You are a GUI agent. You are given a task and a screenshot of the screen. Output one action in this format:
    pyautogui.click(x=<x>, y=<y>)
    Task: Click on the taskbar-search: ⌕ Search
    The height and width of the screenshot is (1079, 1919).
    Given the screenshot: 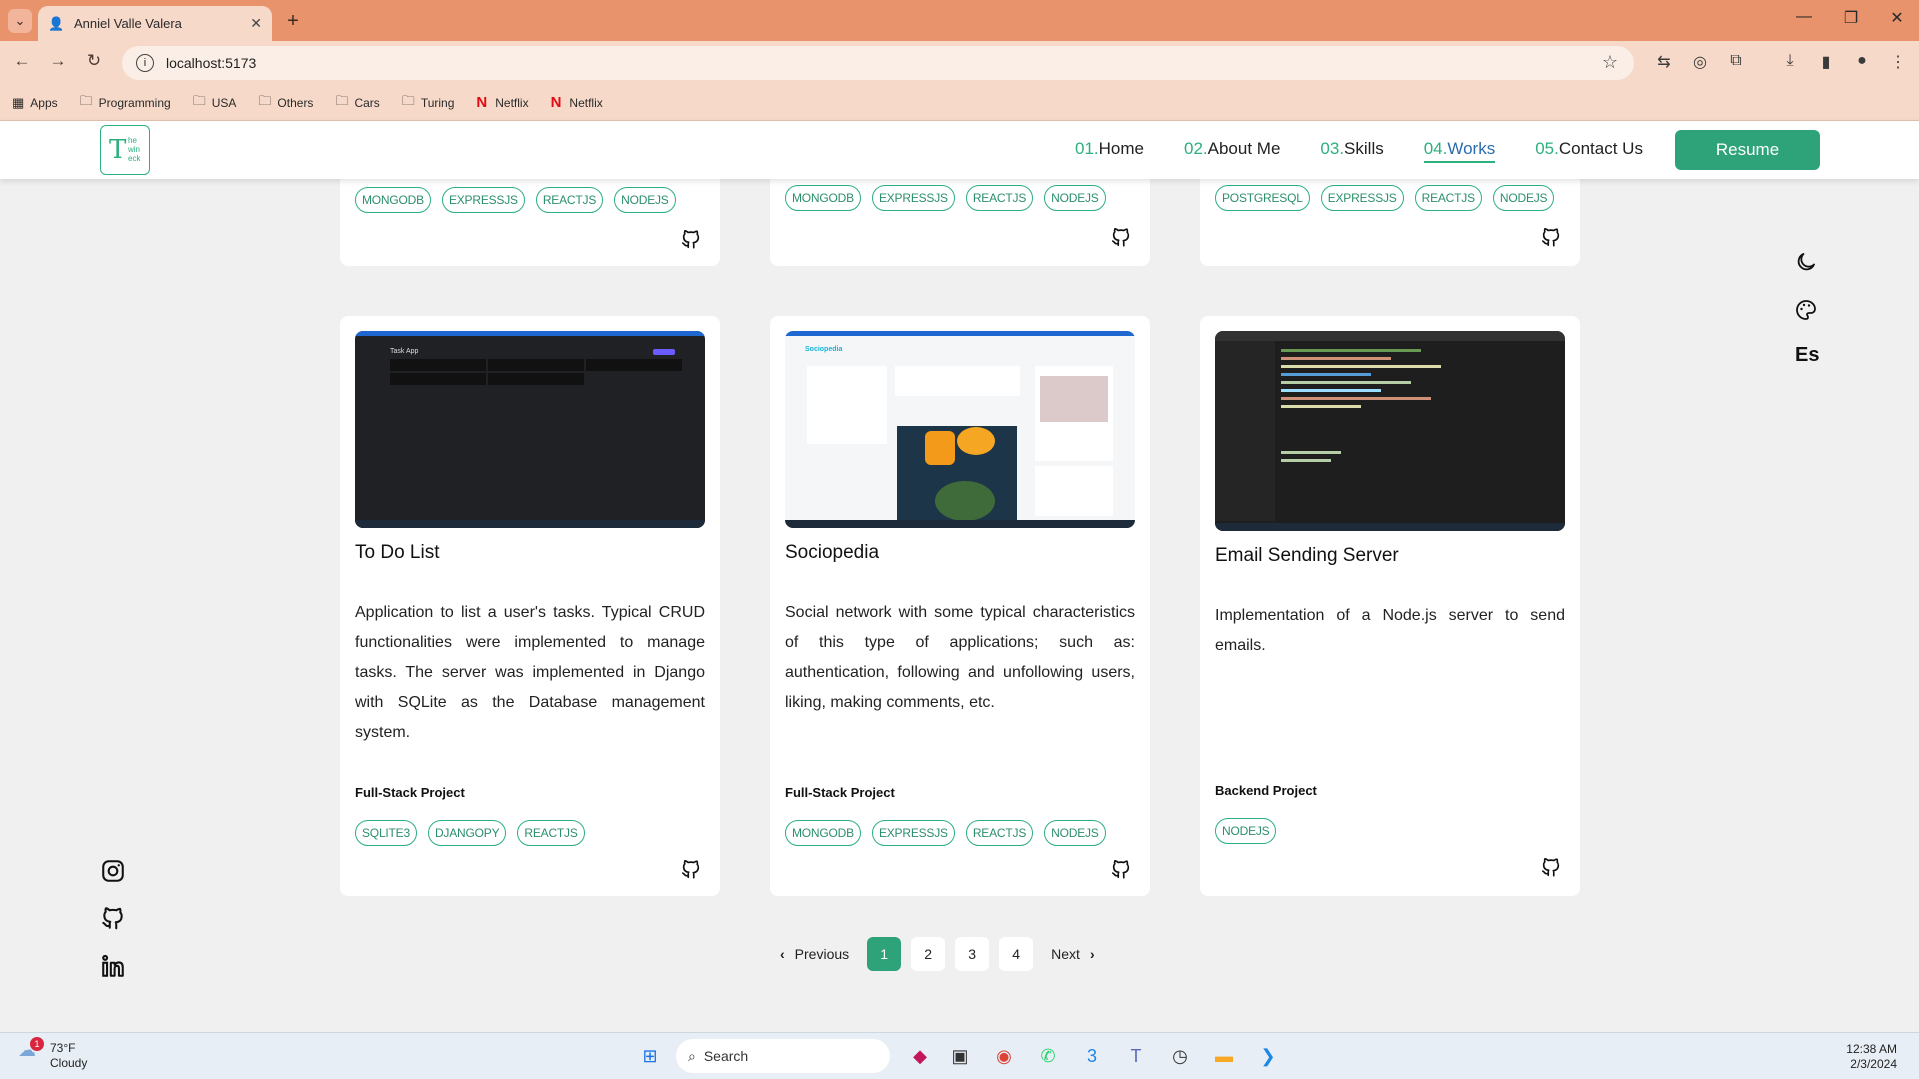 What is the action you would take?
    pyautogui.click(x=783, y=1056)
    